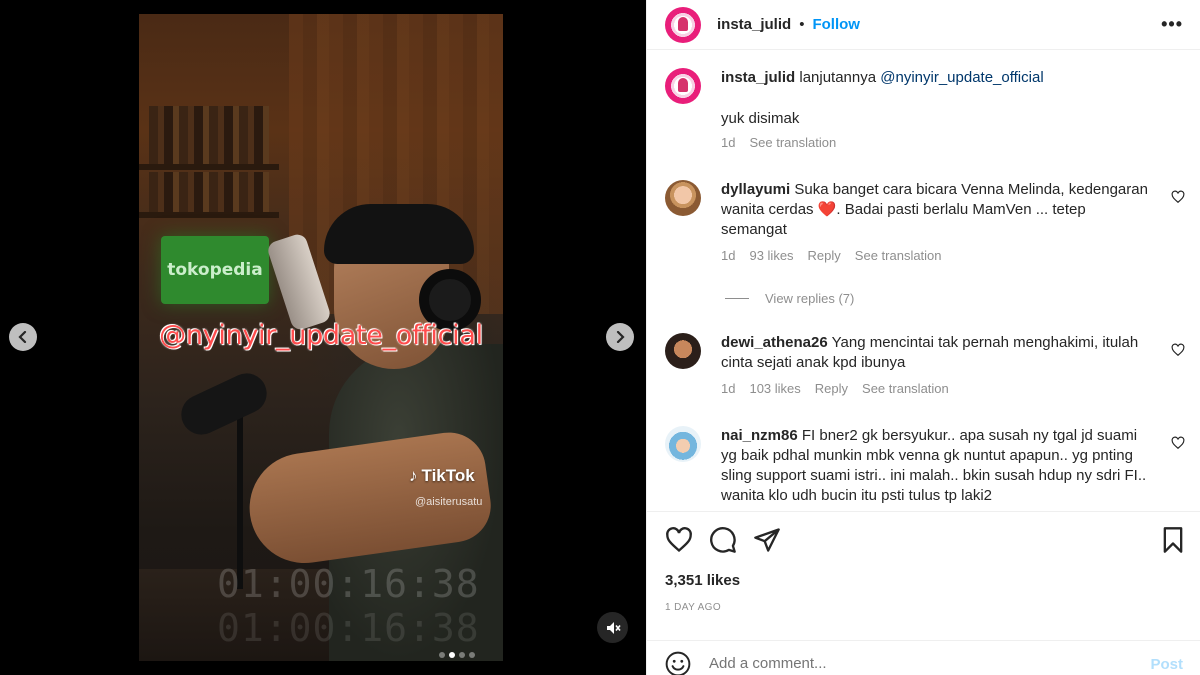 The width and height of the screenshot is (1200, 675). What do you see at coordinates (348, 628) in the screenshot?
I see `timecode-ghost: 01:00:16:38` at bounding box center [348, 628].